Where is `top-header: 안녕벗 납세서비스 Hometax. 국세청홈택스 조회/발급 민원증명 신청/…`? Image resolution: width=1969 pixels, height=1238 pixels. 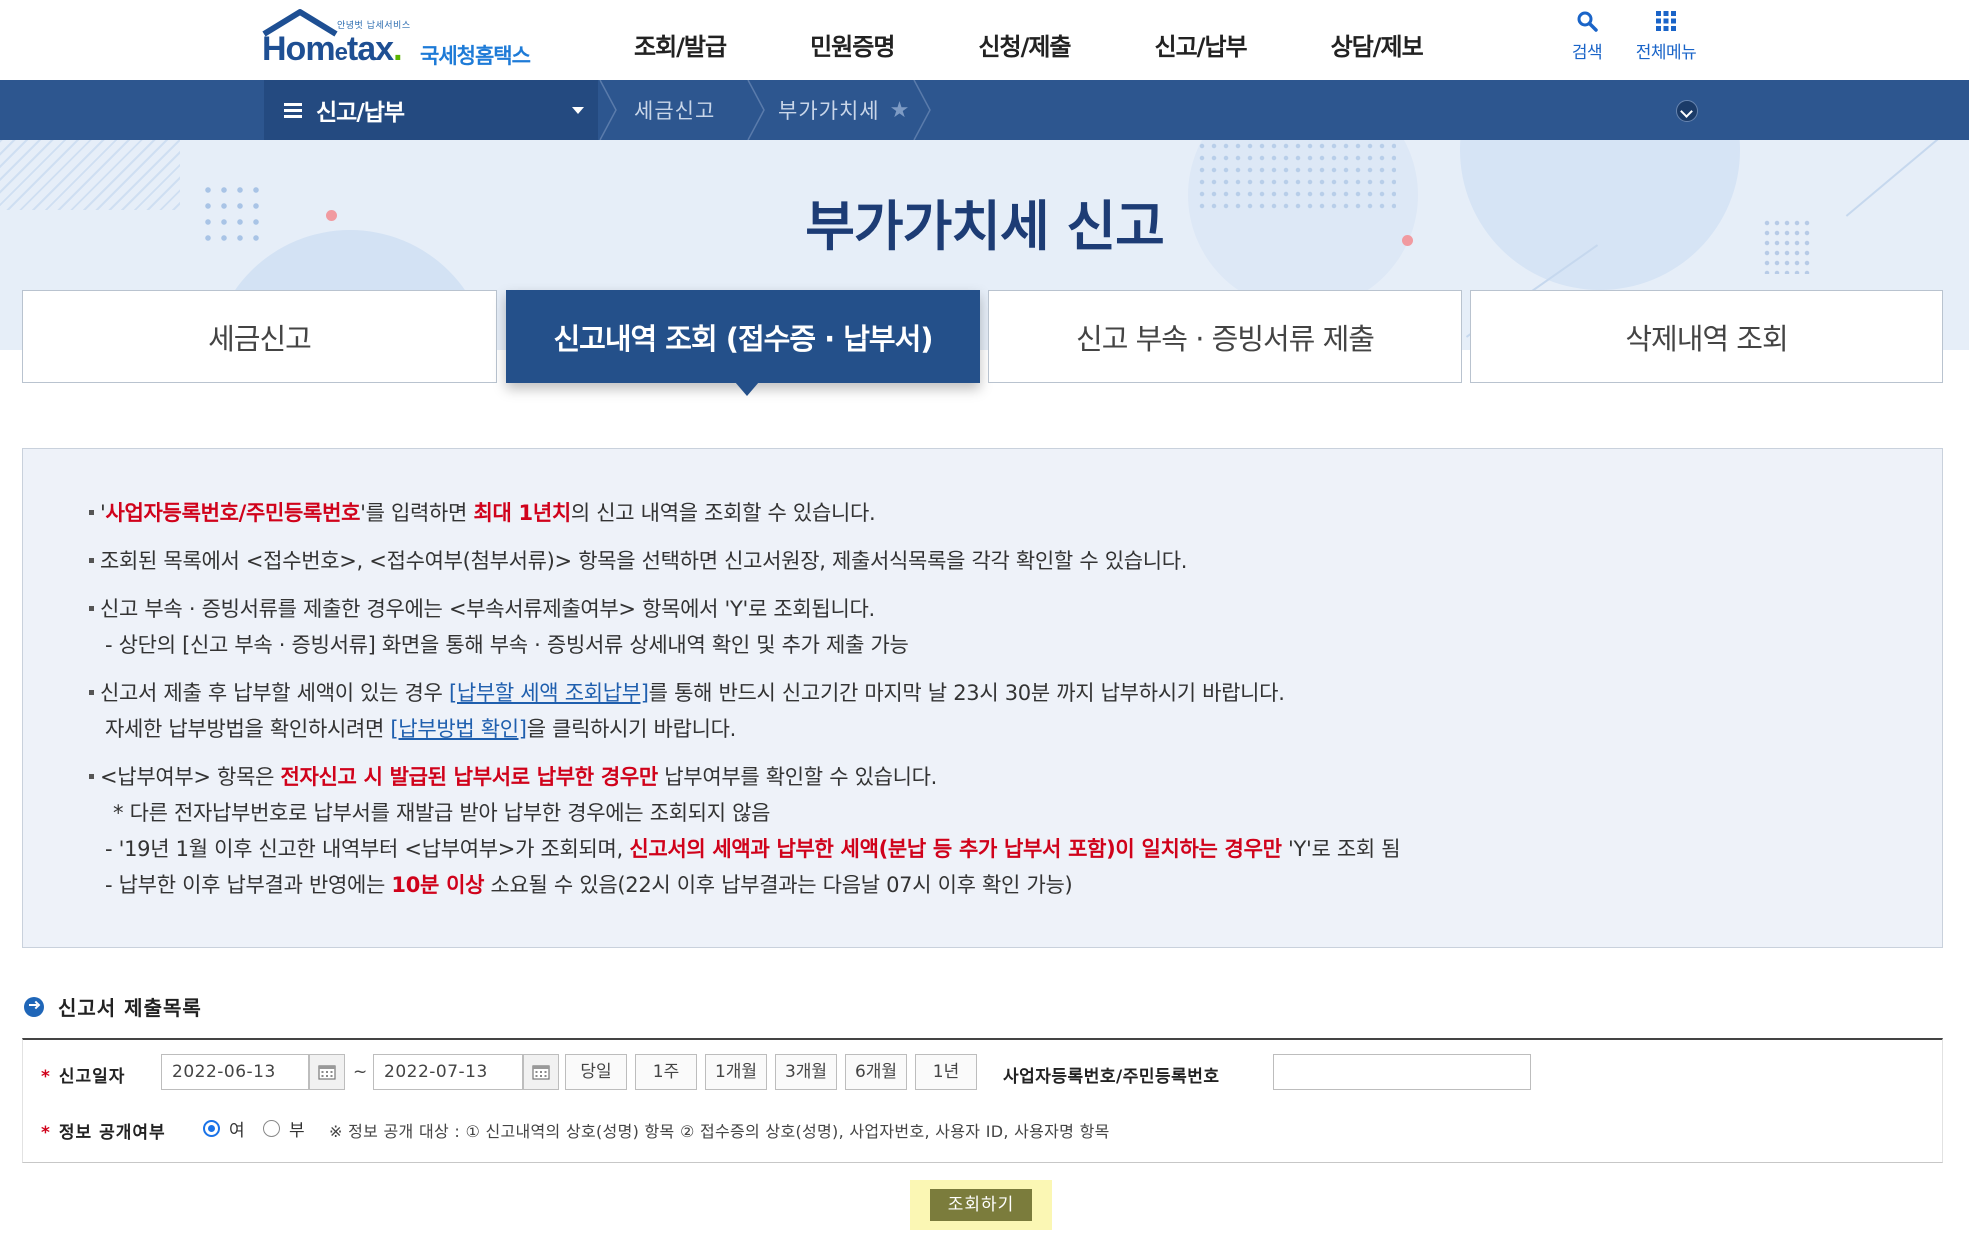
top-header: 안녕벗 납세서비스 Hometax. 국세청홈택스 조회/발급 민원증명 신청/… is located at coordinates (984, 40).